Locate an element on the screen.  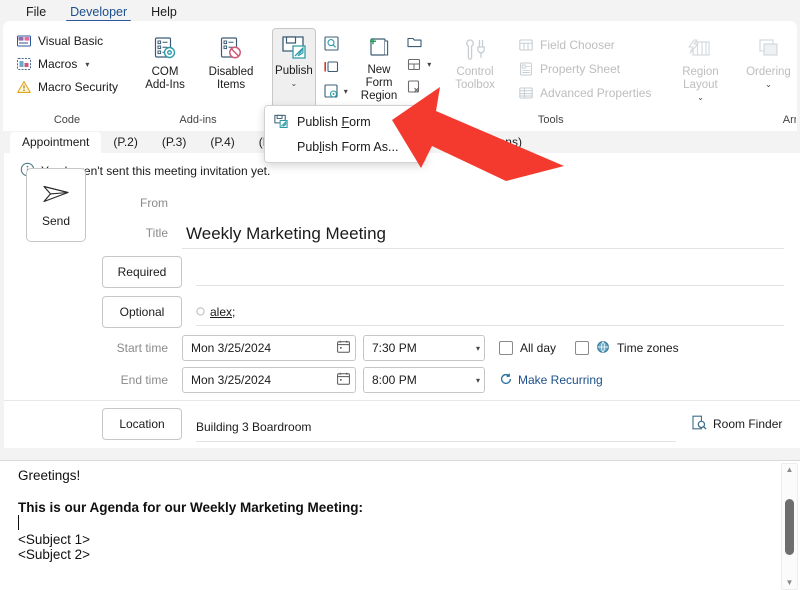
new-form-region-button: New Form Region is located at coordinates (379, 66).